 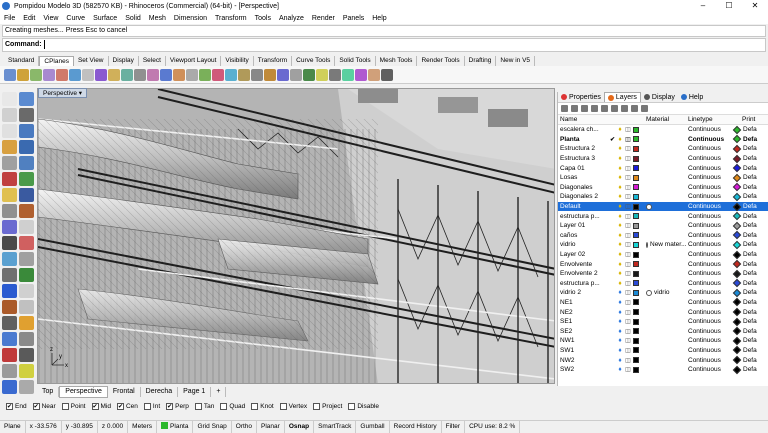 What do you see at coordinates (584, 108) in the screenshot?
I see `delete-layer-icon` at bounding box center [584, 108].